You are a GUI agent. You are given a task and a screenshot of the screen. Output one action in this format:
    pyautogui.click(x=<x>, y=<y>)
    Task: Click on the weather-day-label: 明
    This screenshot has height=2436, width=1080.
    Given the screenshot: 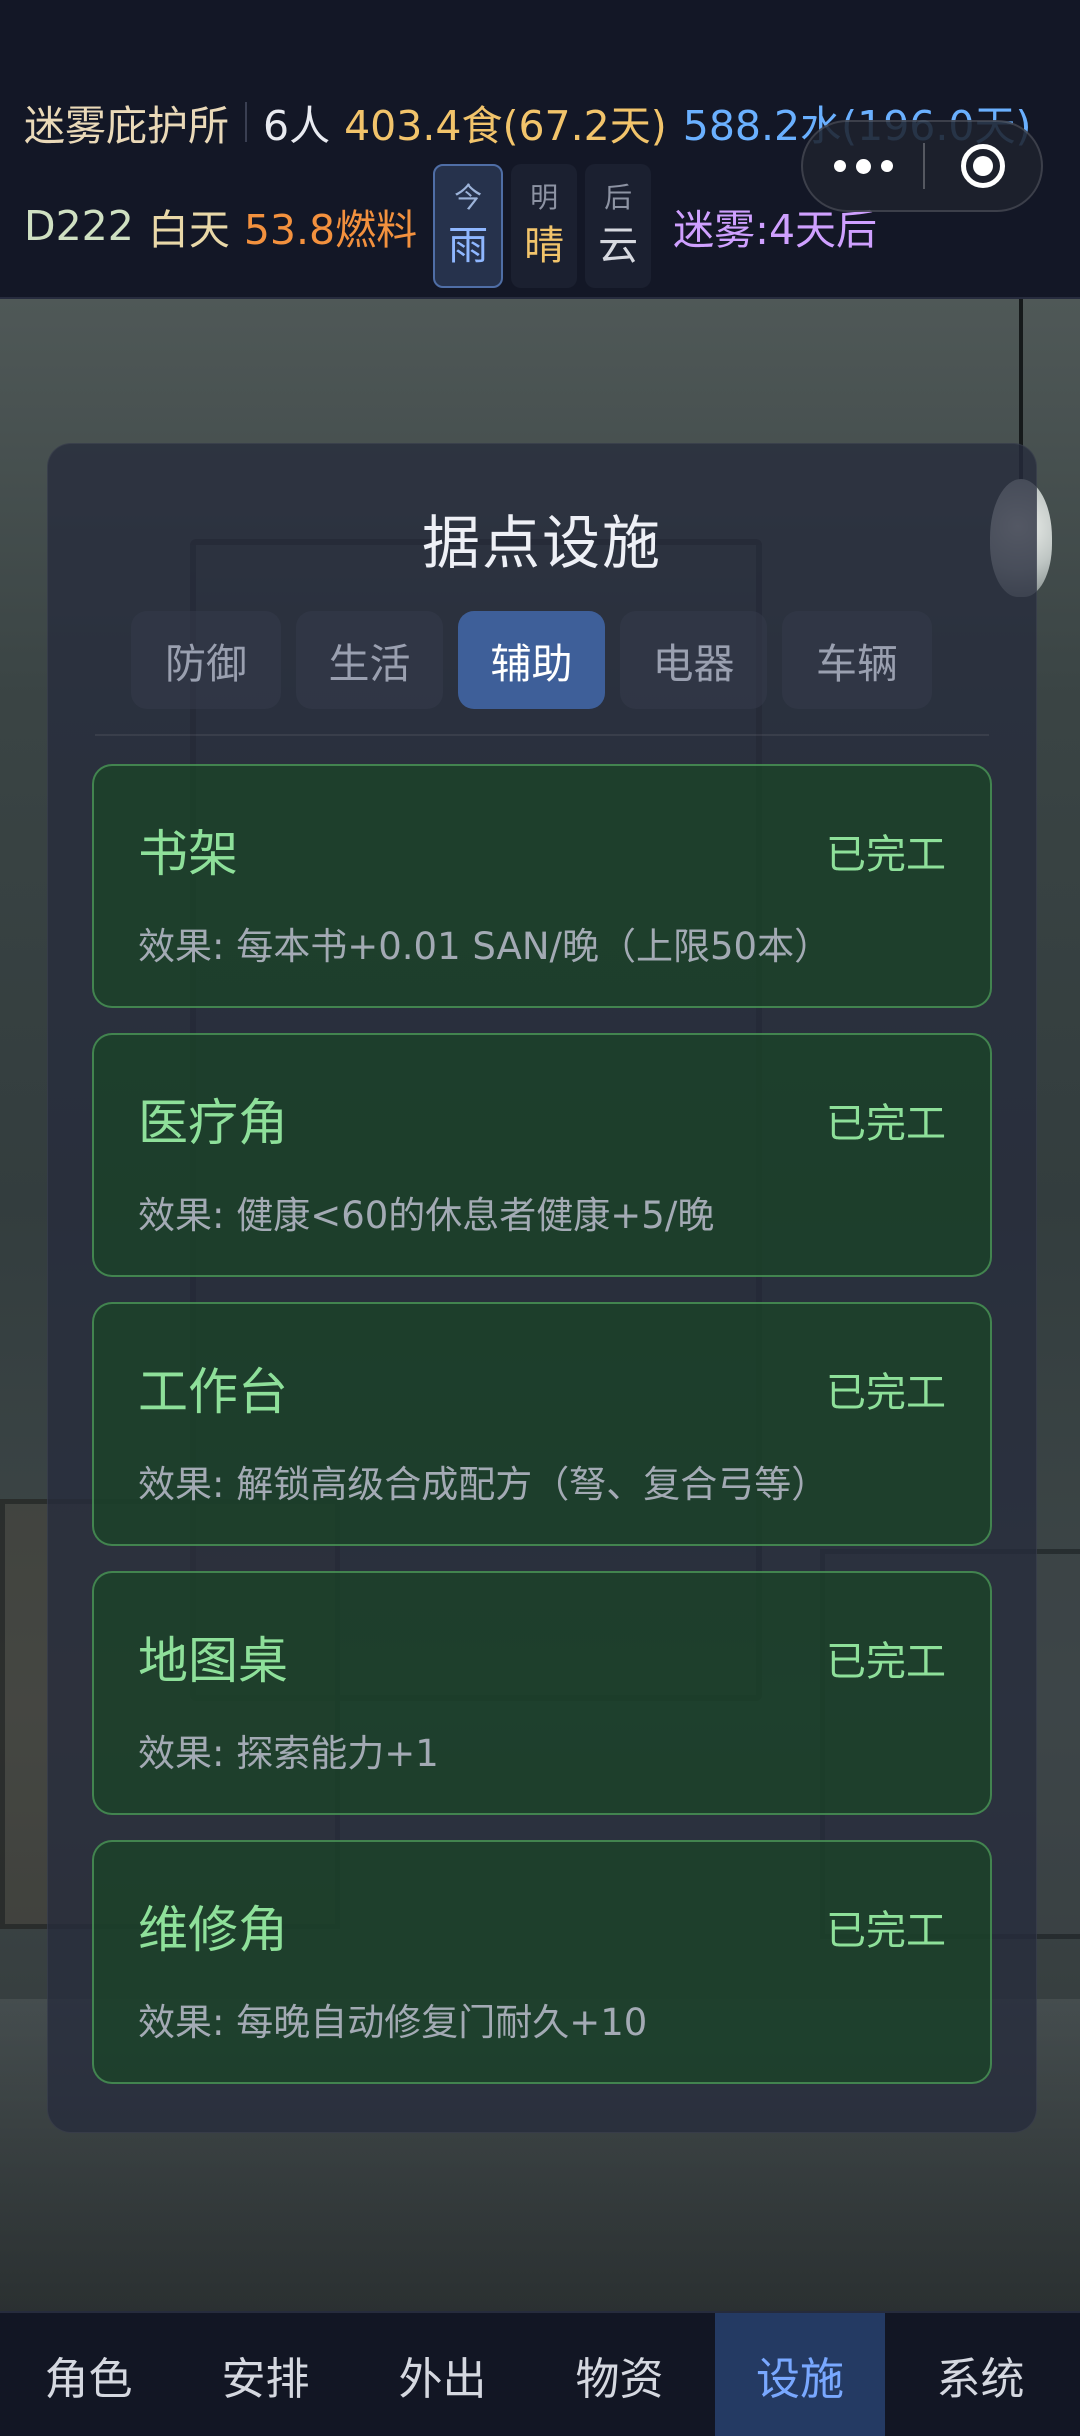 What is the action you would take?
    pyautogui.click(x=544, y=197)
    